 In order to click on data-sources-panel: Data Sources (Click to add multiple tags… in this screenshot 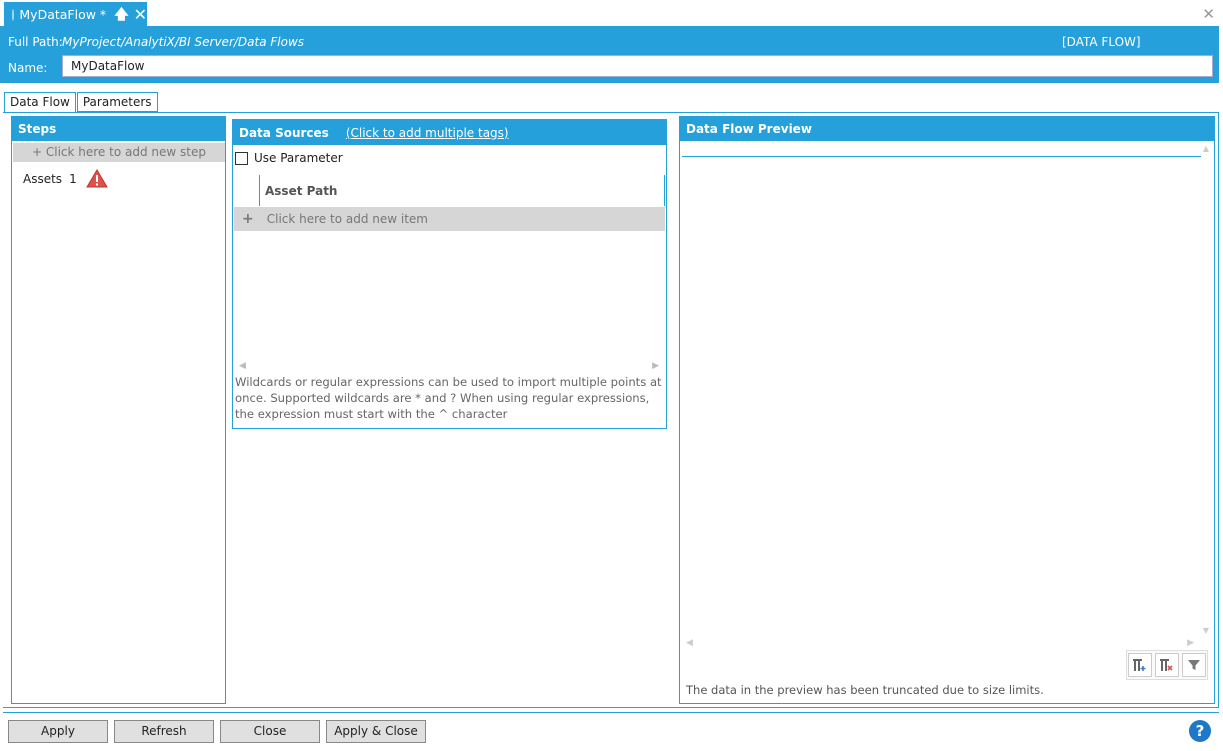, I will do `click(449, 274)`.